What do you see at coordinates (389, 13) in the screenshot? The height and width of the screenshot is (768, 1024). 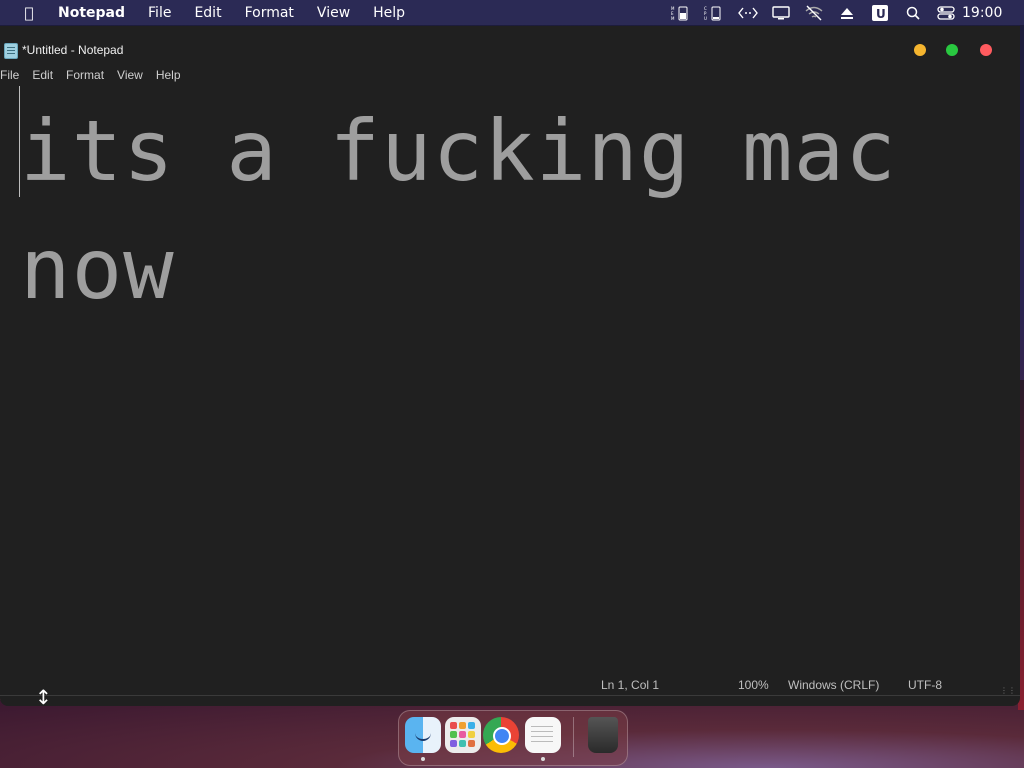 I see `menu-help: Help` at bounding box center [389, 13].